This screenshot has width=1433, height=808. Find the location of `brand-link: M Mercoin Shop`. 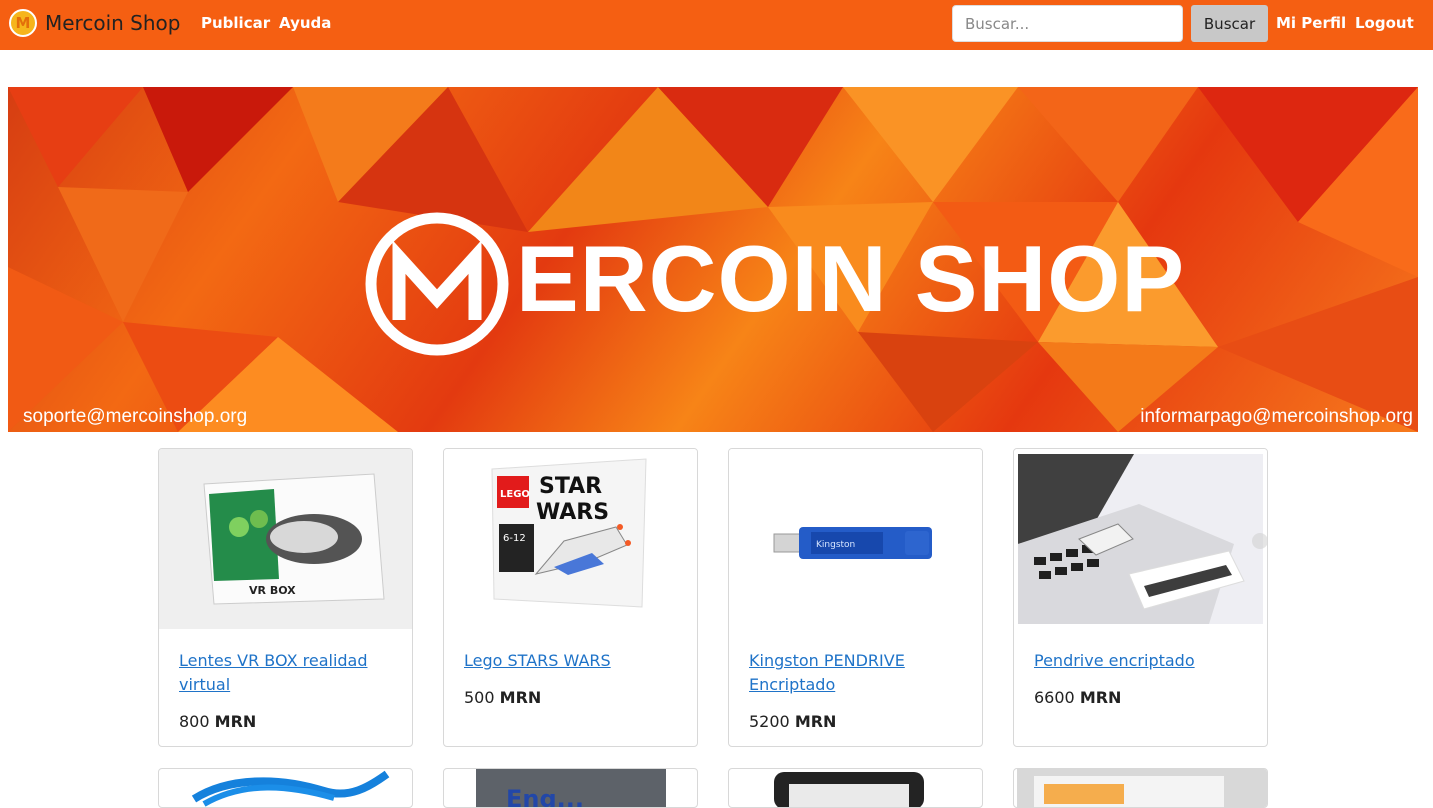

brand-link: M Mercoin Shop is located at coordinates (94, 23).